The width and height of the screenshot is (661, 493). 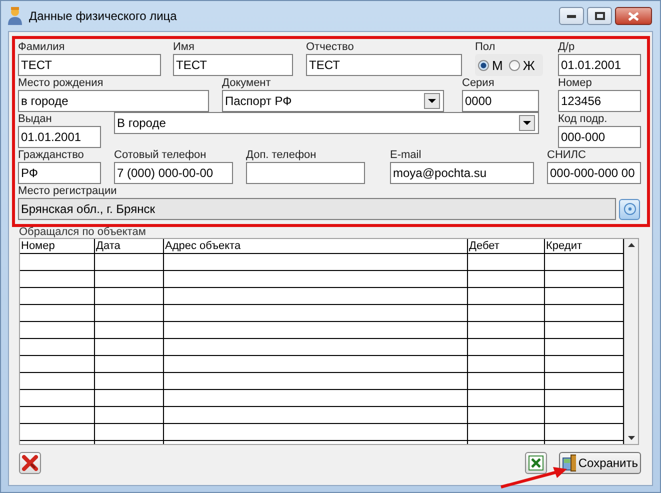 What do you see at coordinates (506, 246) in the screenshot?
I see `column-header: Дебет` at bounding box center [506, 246].